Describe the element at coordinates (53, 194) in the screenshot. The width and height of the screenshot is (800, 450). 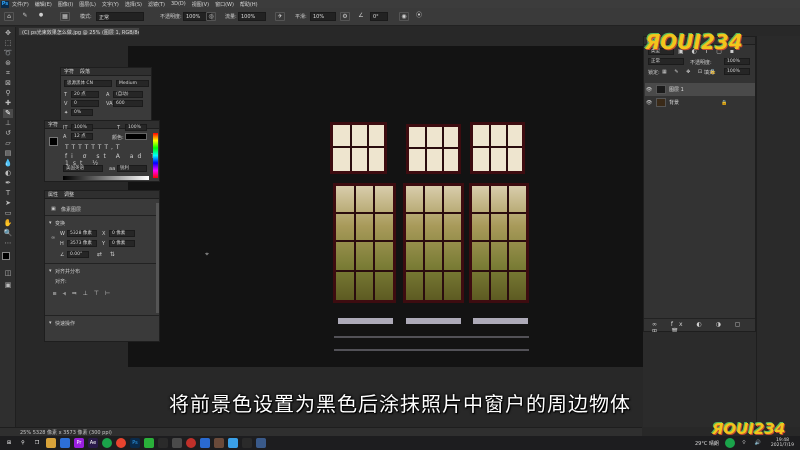
I see `tab-properties: 属性` at that location.